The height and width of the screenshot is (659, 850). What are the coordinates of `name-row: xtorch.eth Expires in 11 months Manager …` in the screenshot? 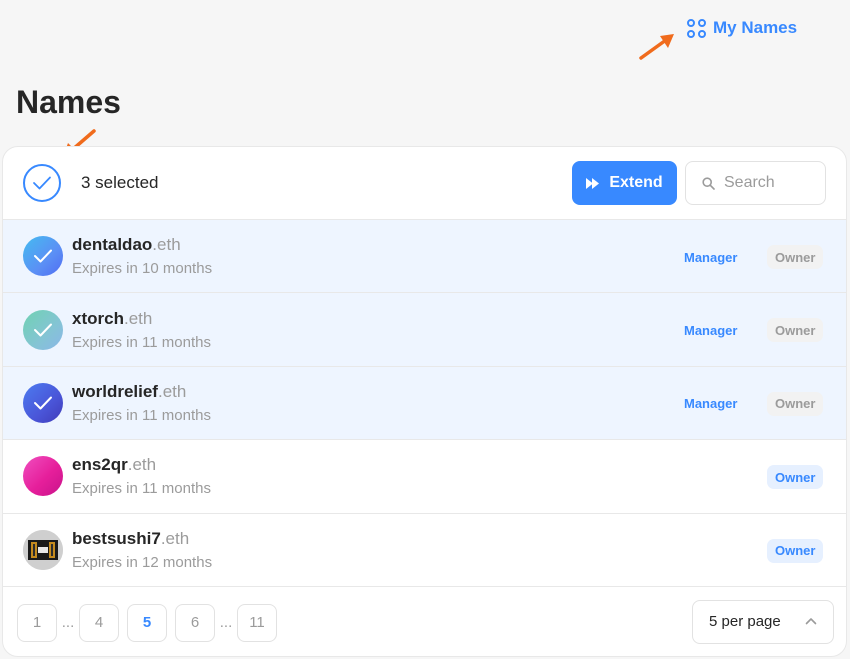 It's located at (424, 330).